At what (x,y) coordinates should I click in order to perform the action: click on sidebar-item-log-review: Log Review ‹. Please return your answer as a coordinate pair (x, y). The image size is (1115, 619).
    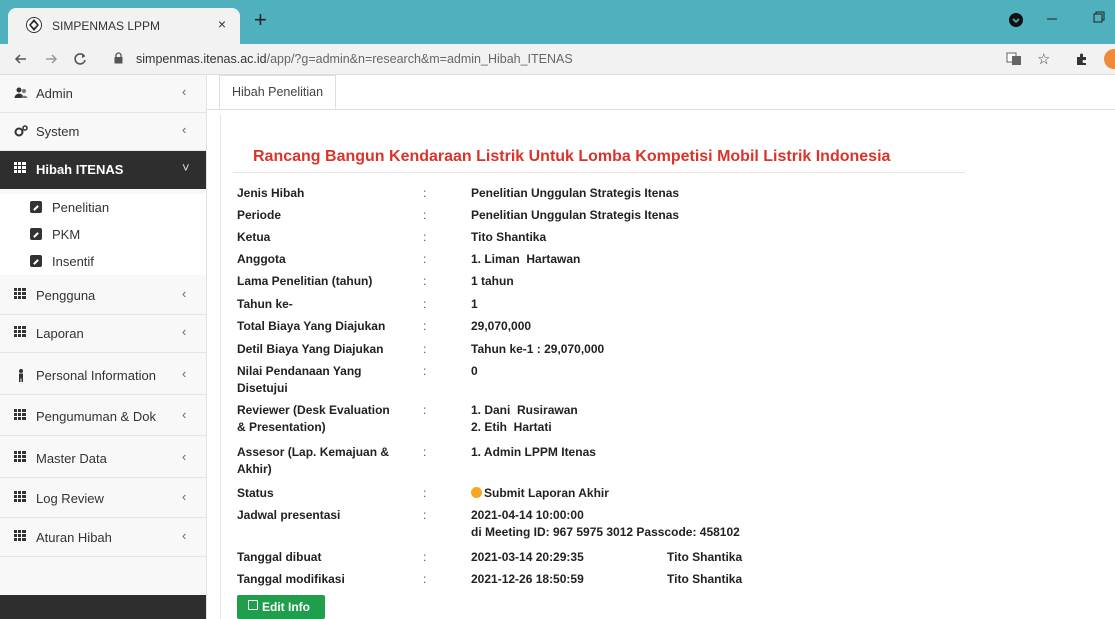
    Looking at the image, I should click on (103, 499).